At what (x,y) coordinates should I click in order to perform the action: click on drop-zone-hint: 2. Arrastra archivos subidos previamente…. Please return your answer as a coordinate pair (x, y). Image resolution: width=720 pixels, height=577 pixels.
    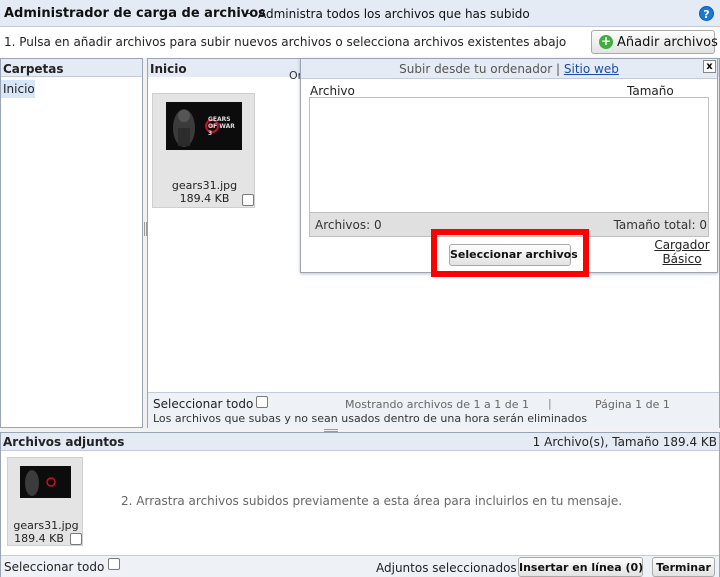
    Looking at the image, I should click on (372, 501).